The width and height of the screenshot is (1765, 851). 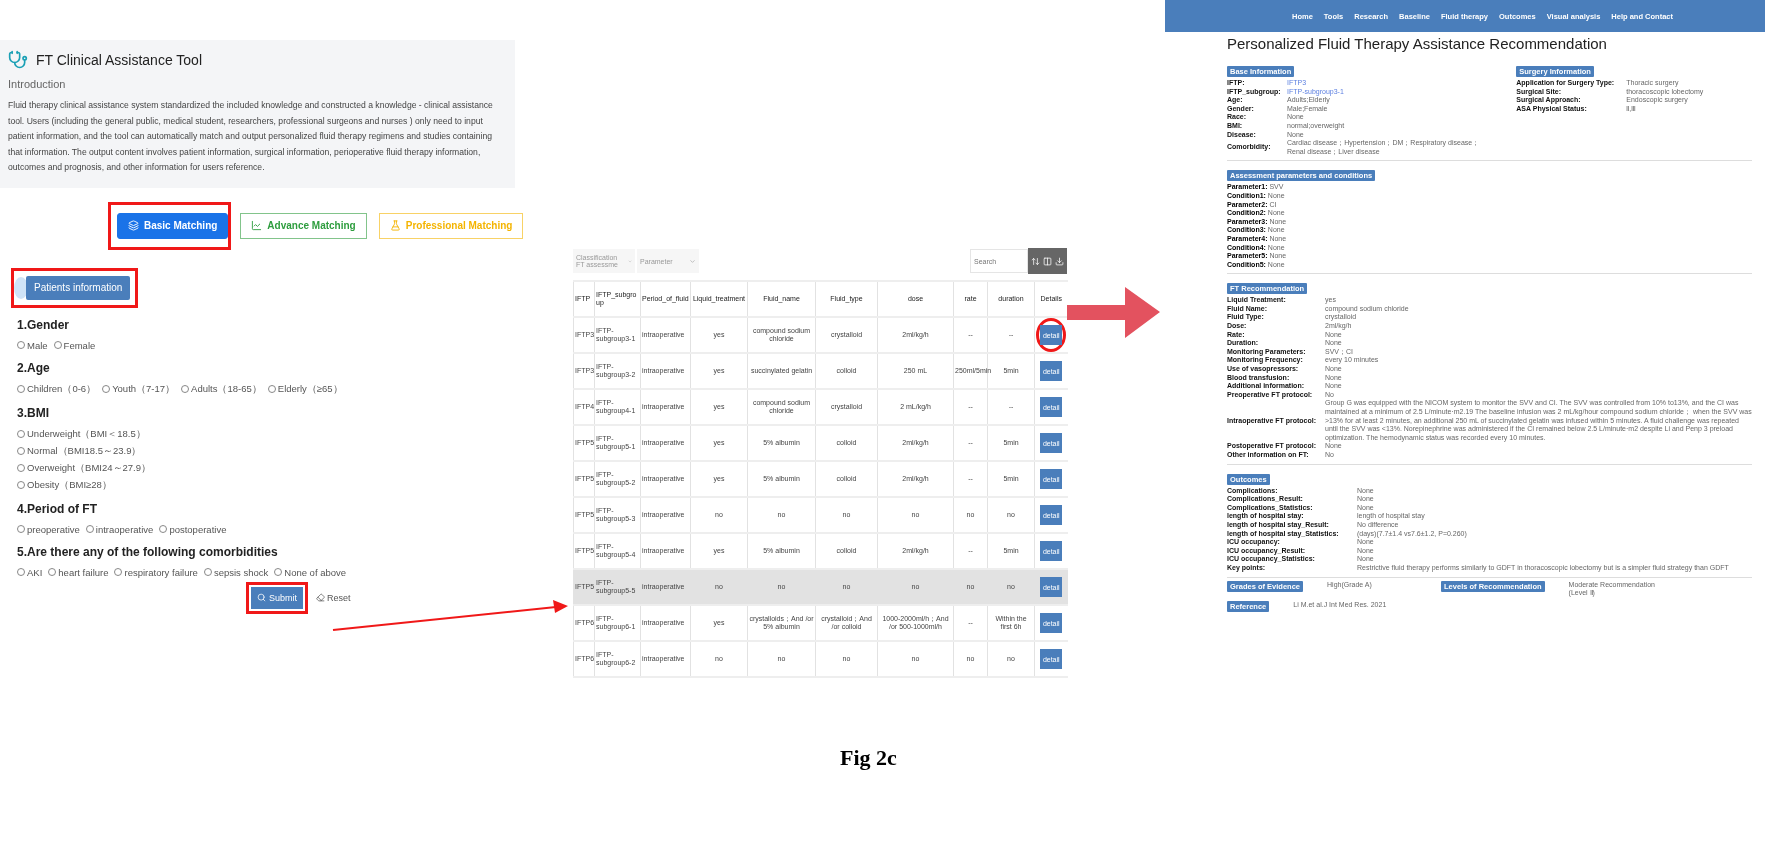 What do you see at coordinates (236, 572) in the screenshot?
I see `radio-option: sepsis shock` at bounding box center [236, 572].